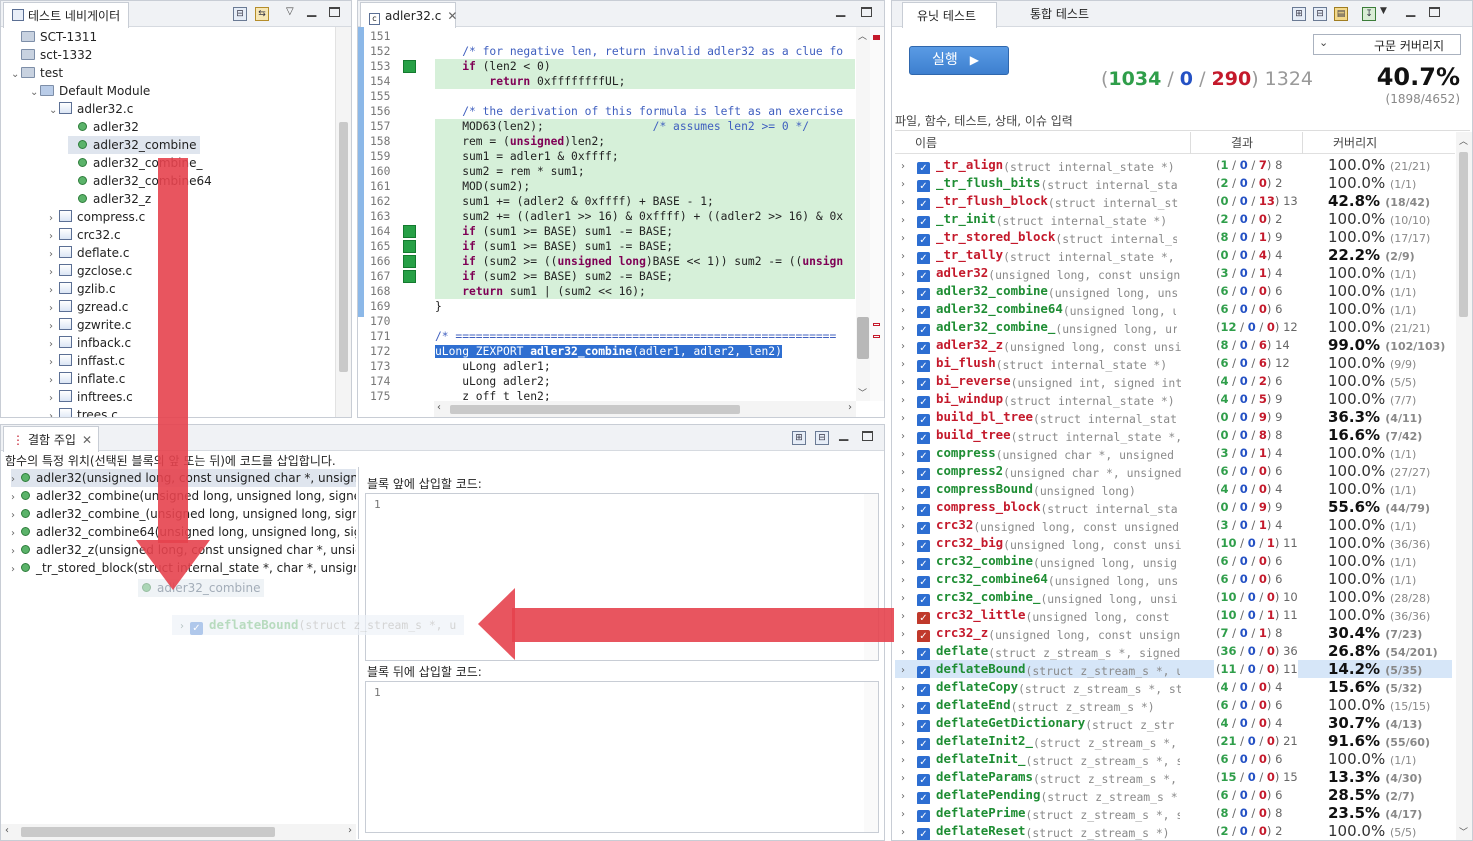 The height and width of the screenshot is (841, 1473). I want to click on scroll-thumb, so click(595, 409).